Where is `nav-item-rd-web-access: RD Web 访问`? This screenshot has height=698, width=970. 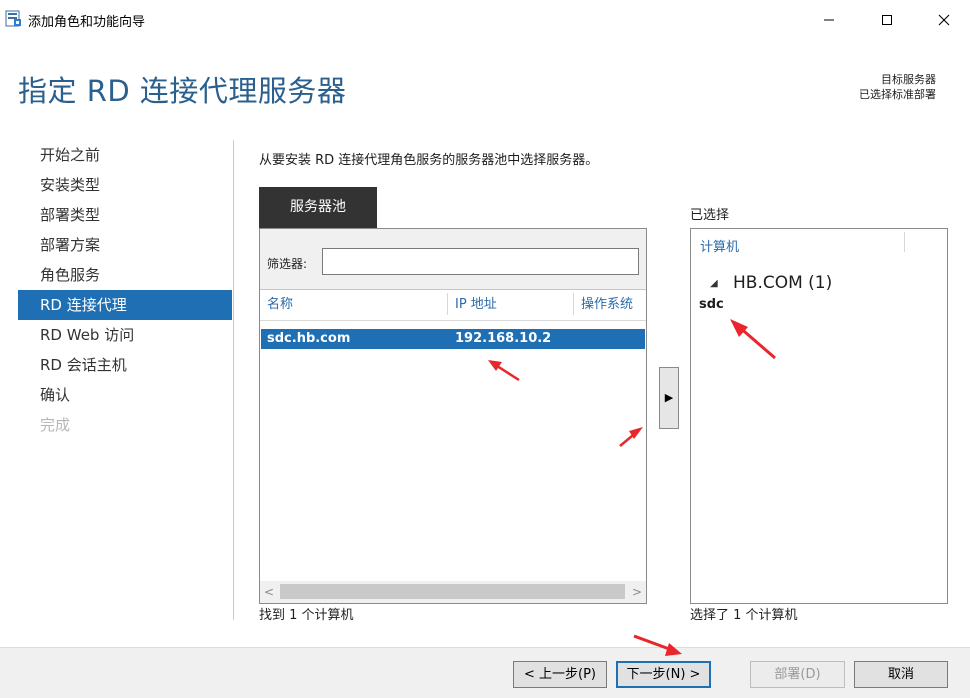 nav-item-rd-web-access: RD Web 访问 is located at coordinates (125, 335).